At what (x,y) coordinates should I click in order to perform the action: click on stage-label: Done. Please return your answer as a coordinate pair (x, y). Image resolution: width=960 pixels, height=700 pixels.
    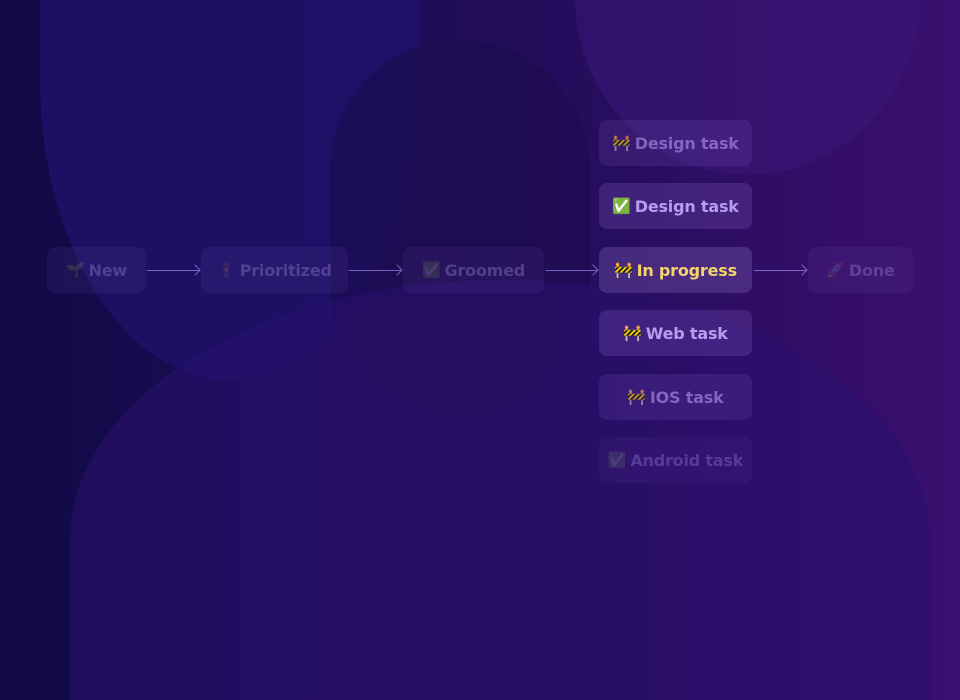
    Looking at the image, I should click on (871, 270).